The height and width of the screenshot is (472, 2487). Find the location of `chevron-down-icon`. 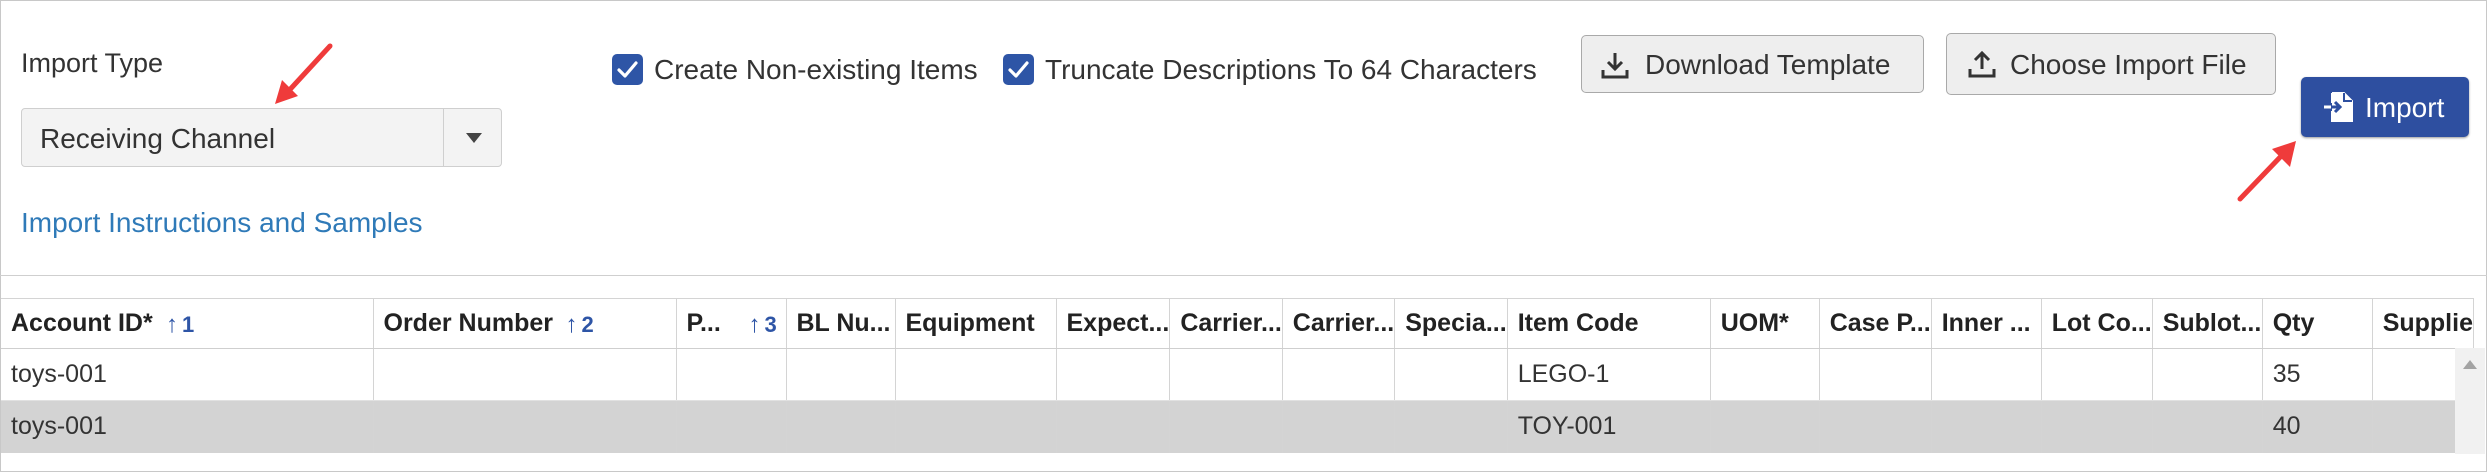

chevron-down-icon is located at coordinates (474, 138).